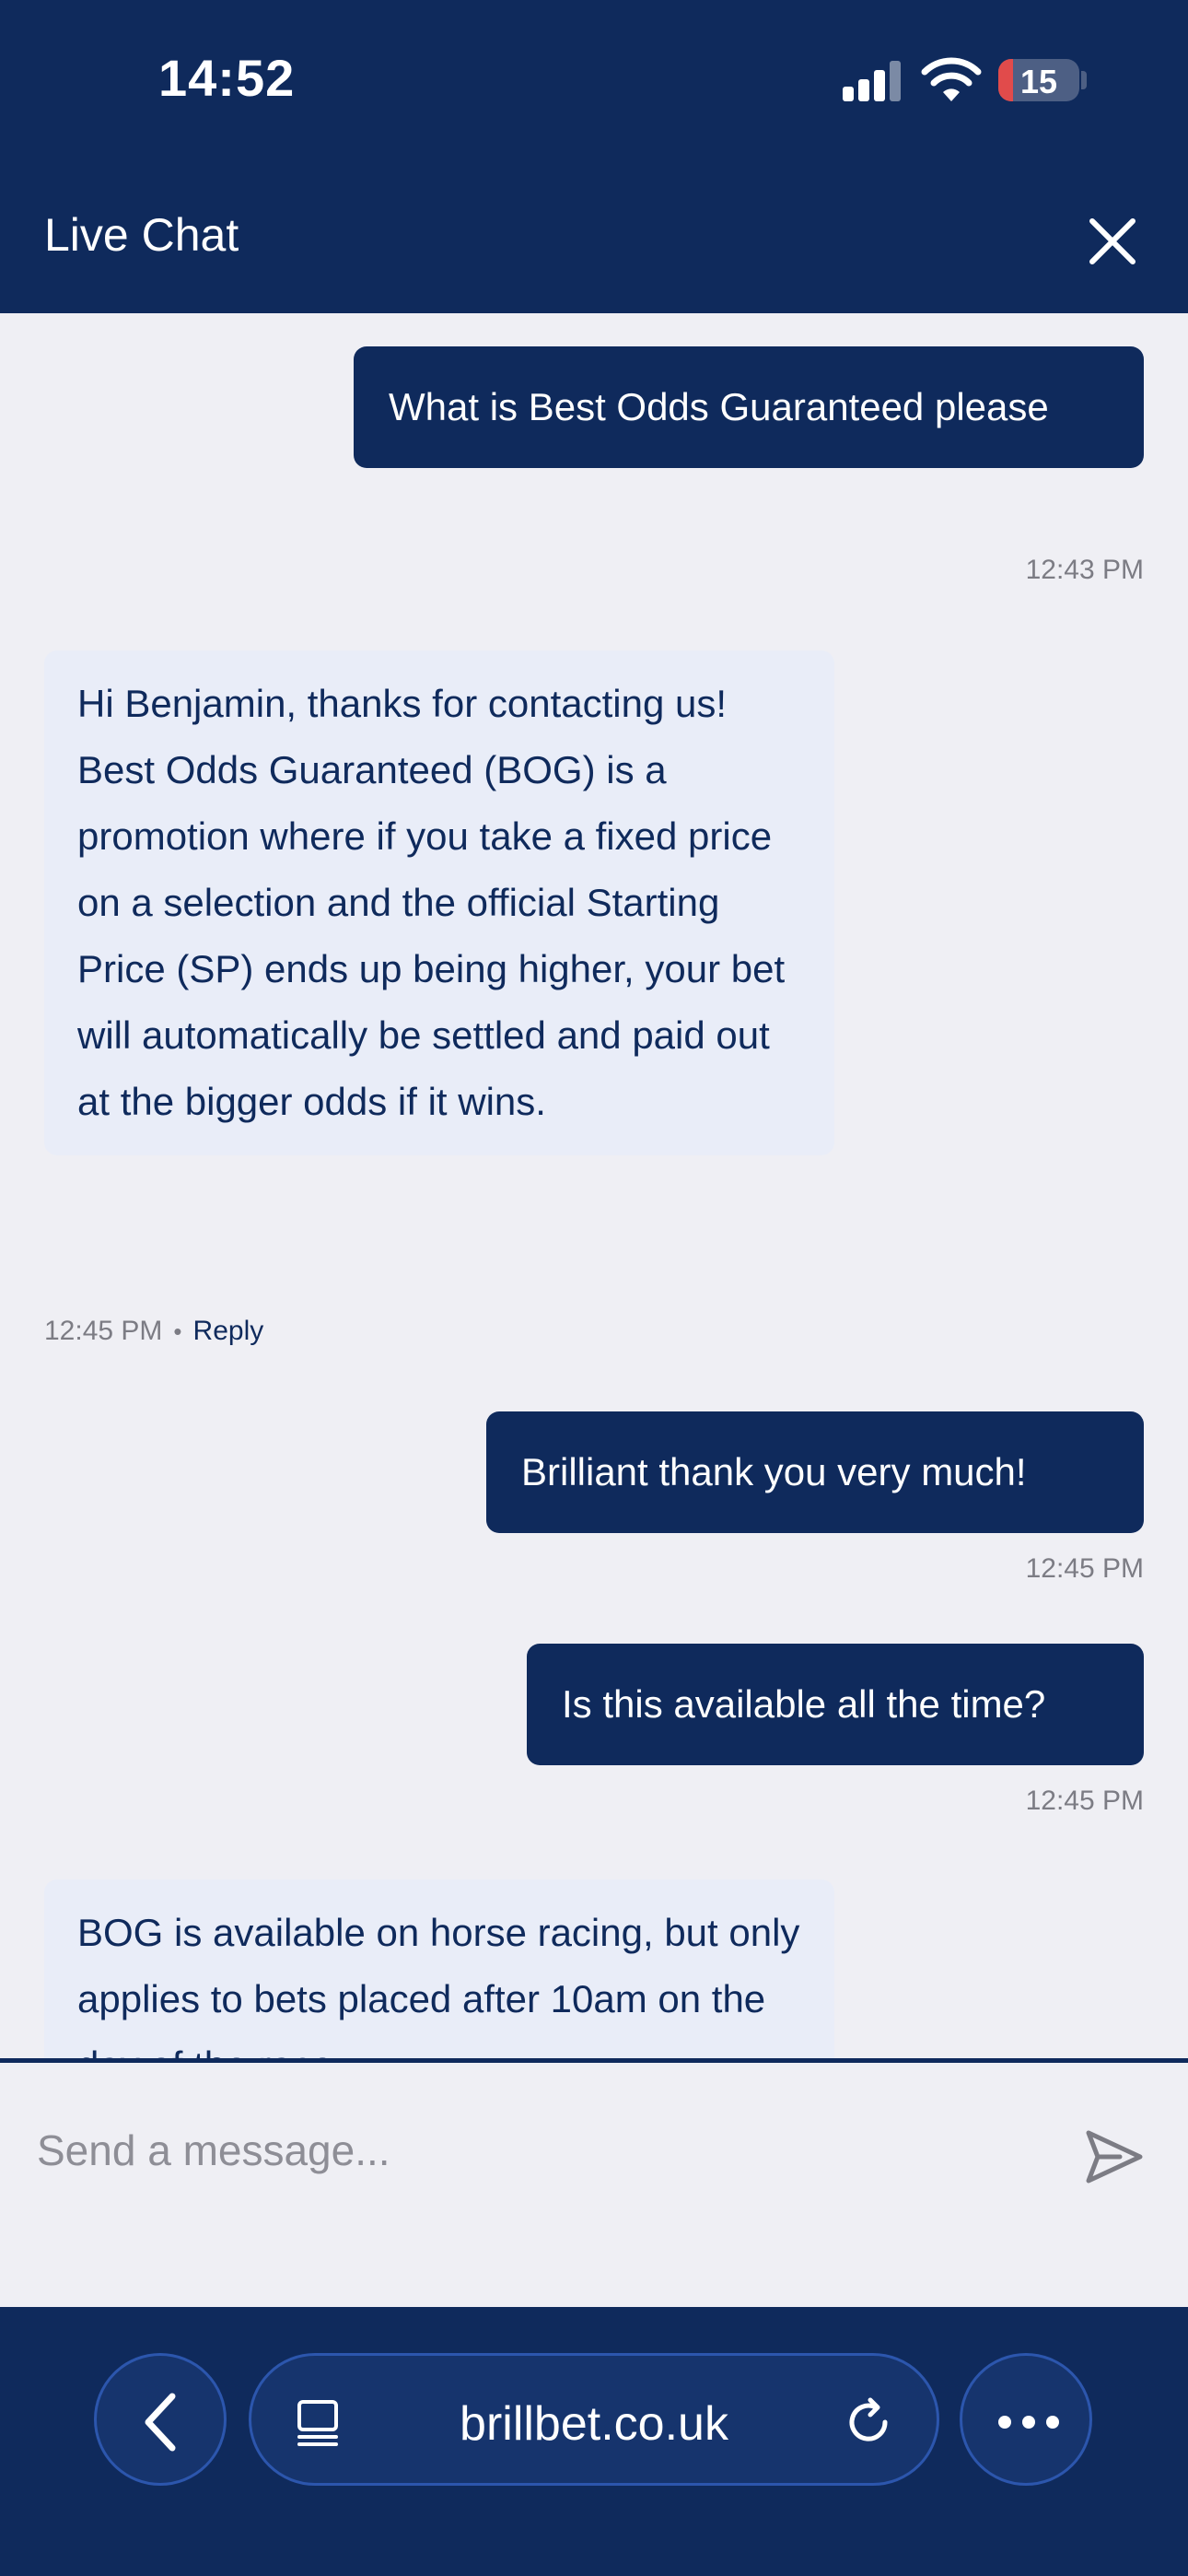 The height and width of the screenshot is (2576, 1188). Describe the element at coordinates (951, 80) in the screenshot. I see `wifi-icon` at that location.